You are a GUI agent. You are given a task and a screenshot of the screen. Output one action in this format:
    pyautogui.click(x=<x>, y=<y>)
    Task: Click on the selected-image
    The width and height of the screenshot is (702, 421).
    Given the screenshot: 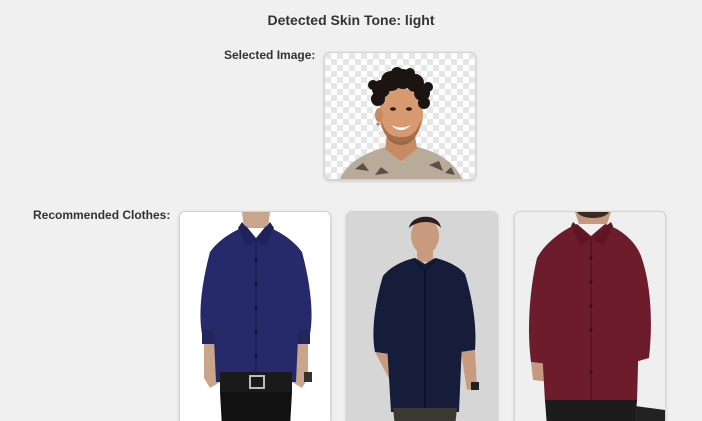 What is the action you would take?
    pyautogui.click(x=400, y=116)
    